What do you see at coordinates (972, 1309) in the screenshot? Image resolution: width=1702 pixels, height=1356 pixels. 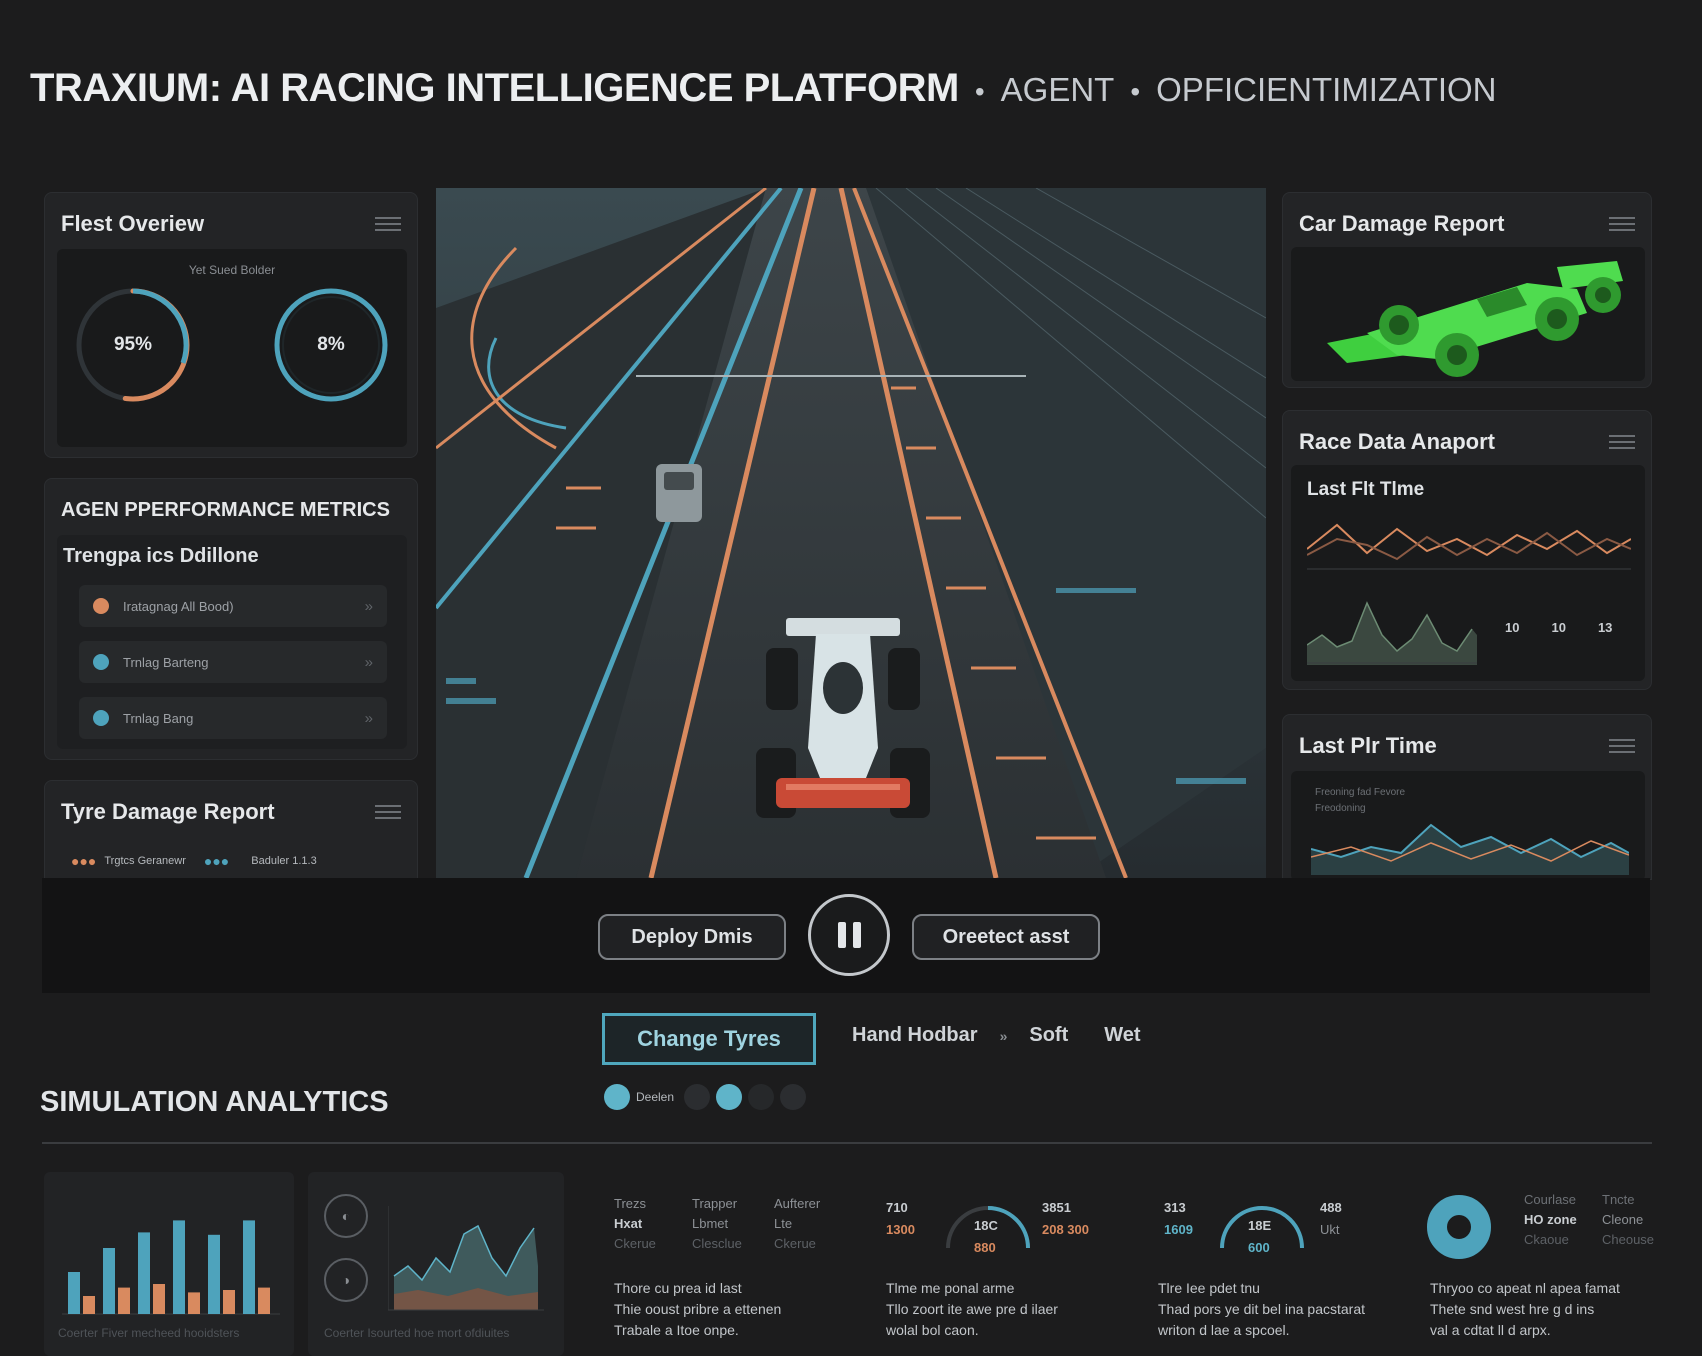 I see `description-line: Tllo zoort ite awe pre d ilaer` at bounding box center [972, 1309].